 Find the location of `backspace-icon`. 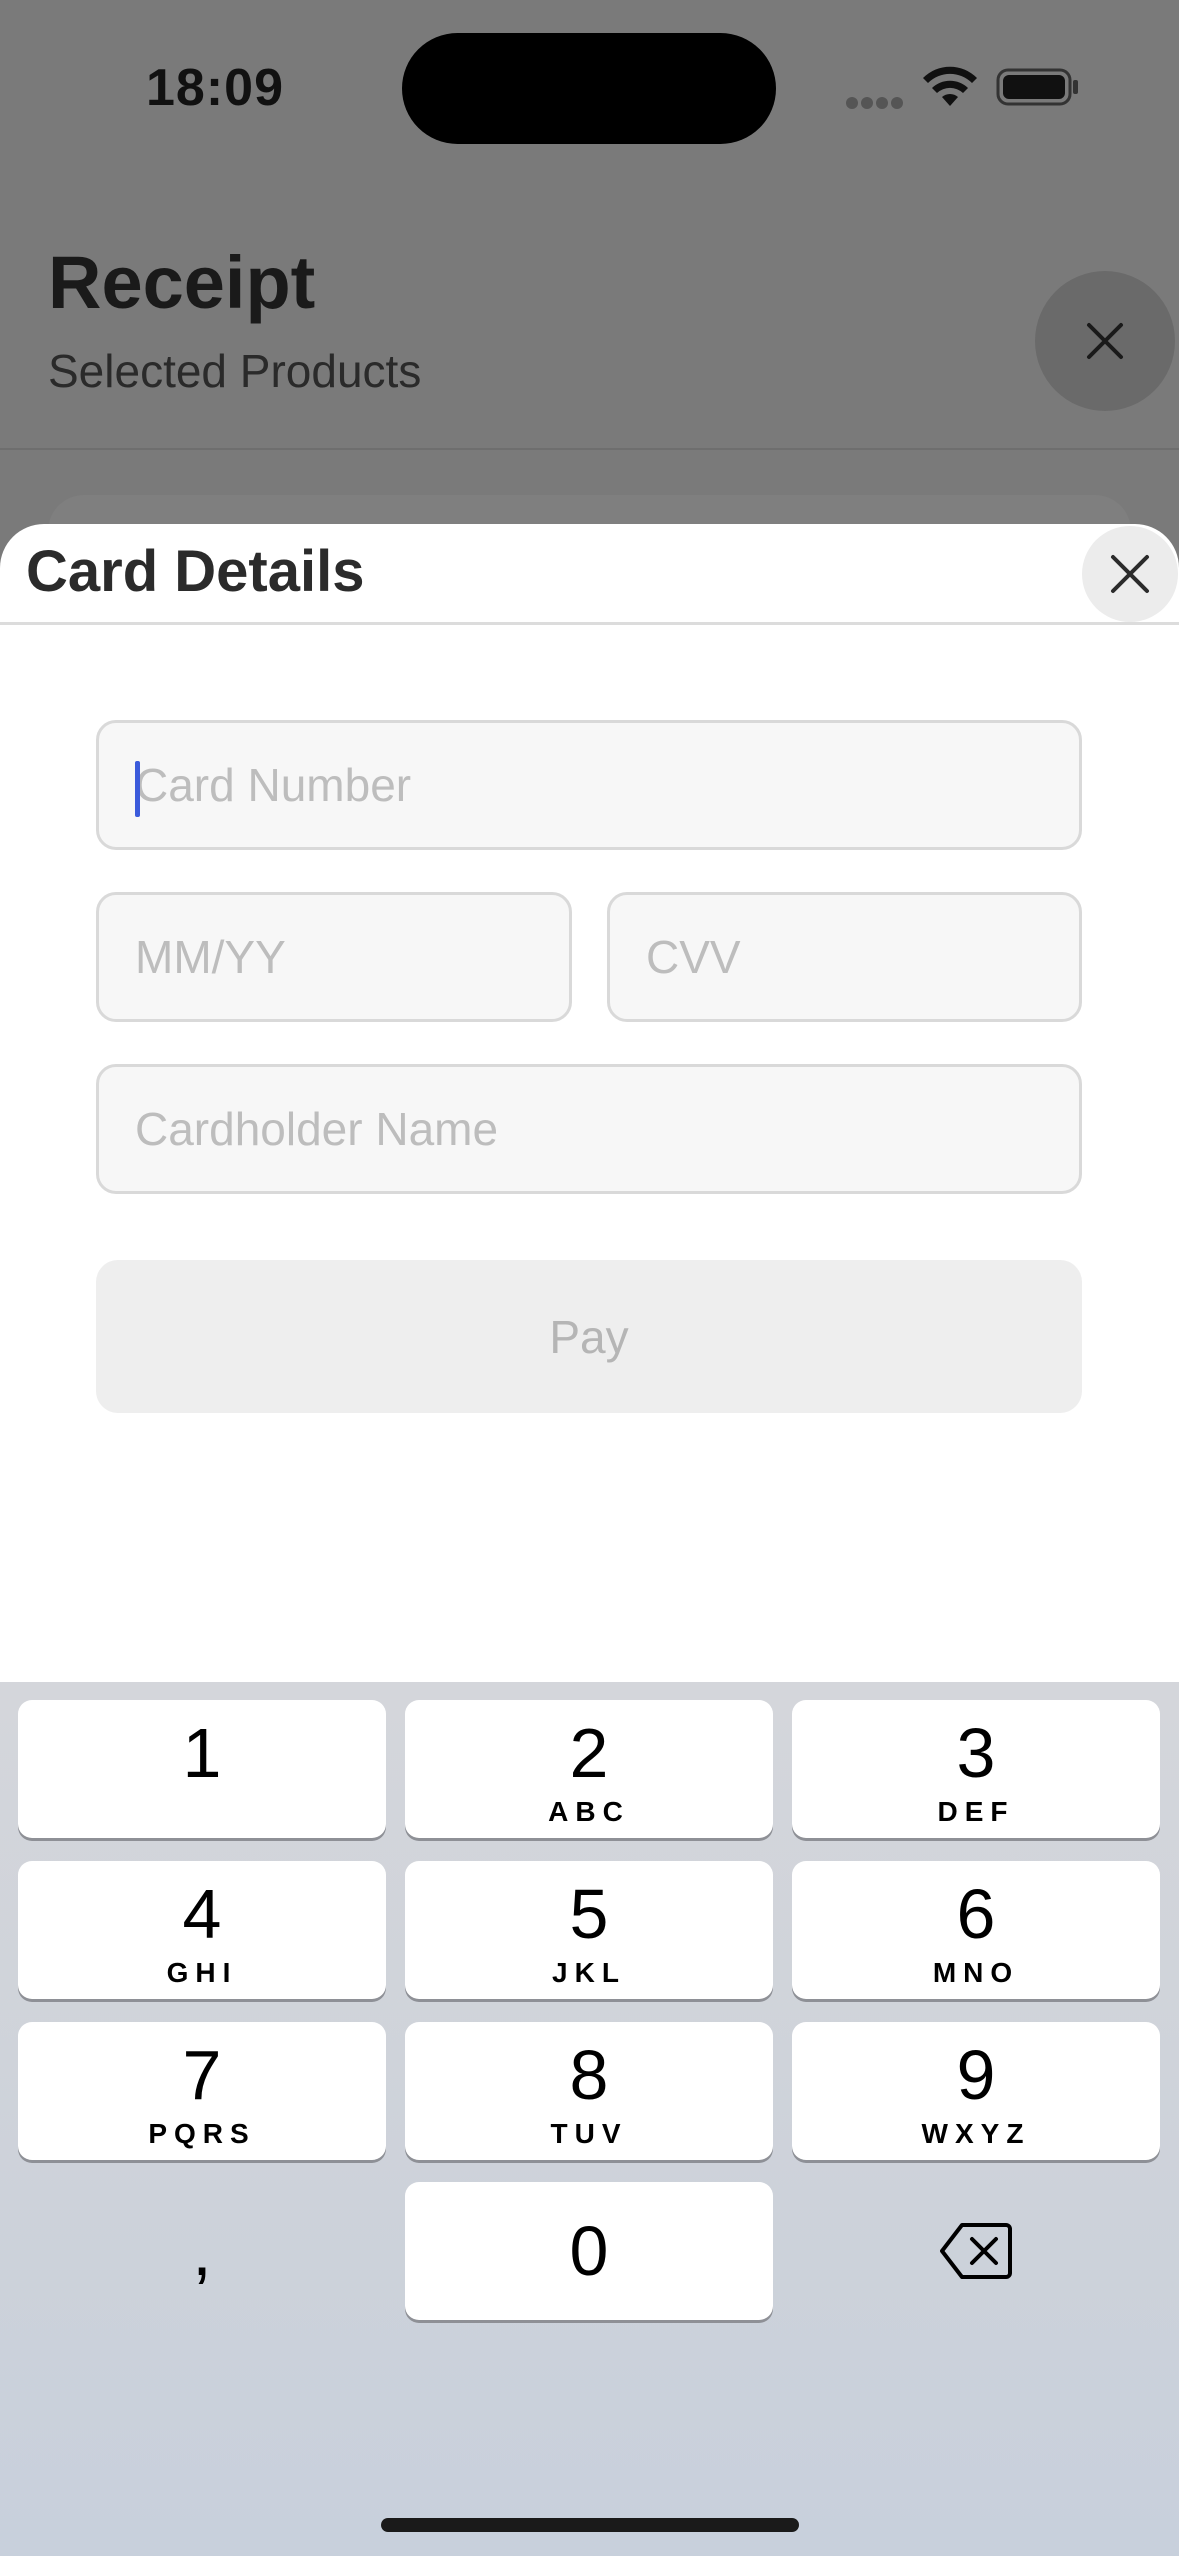

backspace-icon is located at coordinates (976, 2251).